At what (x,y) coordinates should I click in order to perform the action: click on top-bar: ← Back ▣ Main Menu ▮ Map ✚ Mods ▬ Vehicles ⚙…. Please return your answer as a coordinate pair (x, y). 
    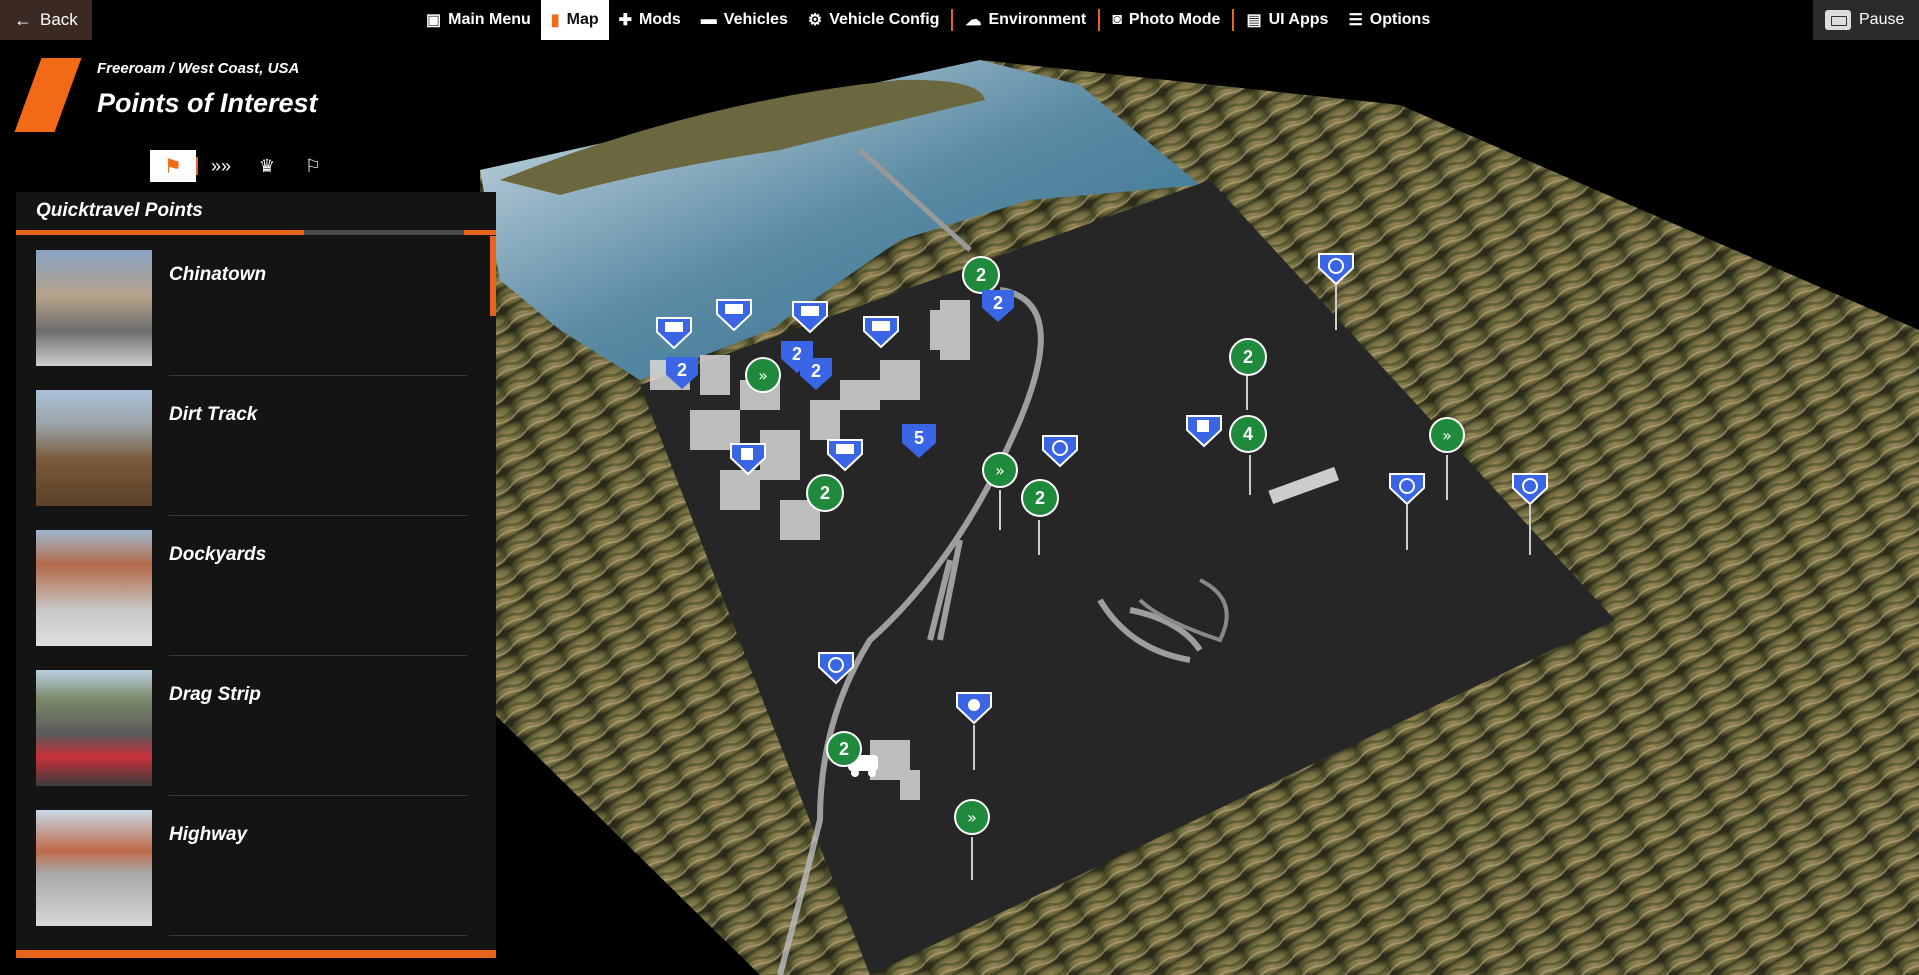
    Looking at the image, I should click on (959, 20).